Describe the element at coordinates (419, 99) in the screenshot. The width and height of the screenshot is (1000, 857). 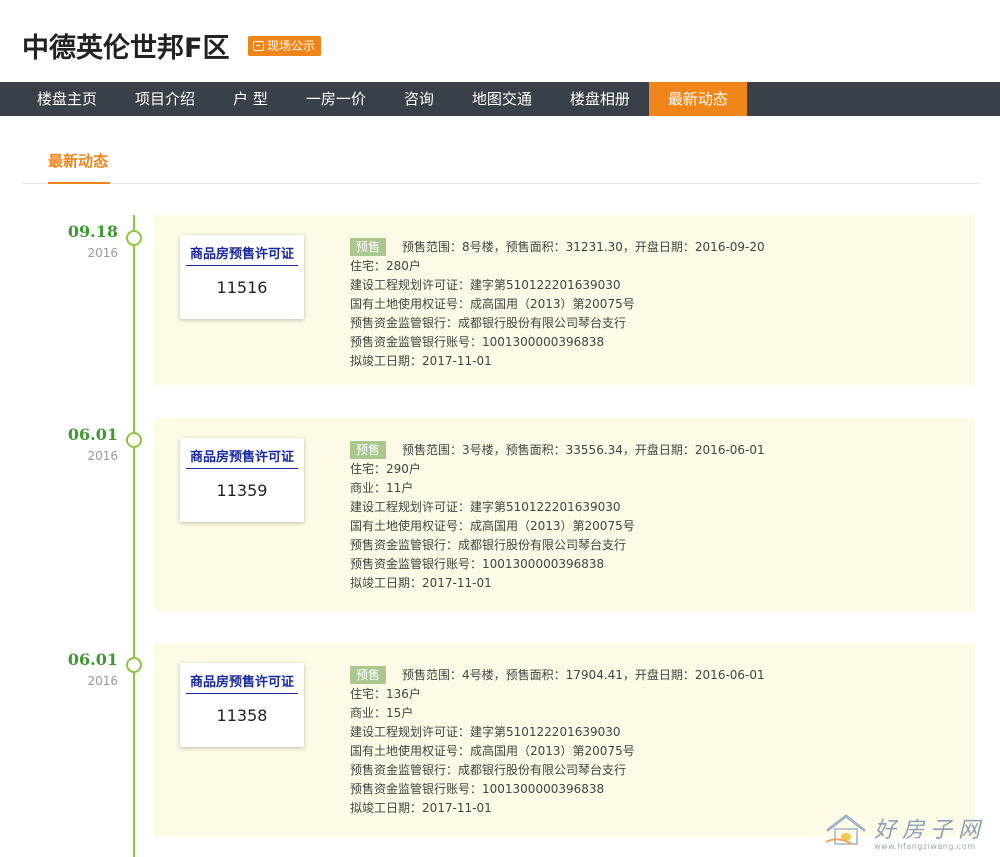
I see `nav-item-consult: 咨询` at that location.